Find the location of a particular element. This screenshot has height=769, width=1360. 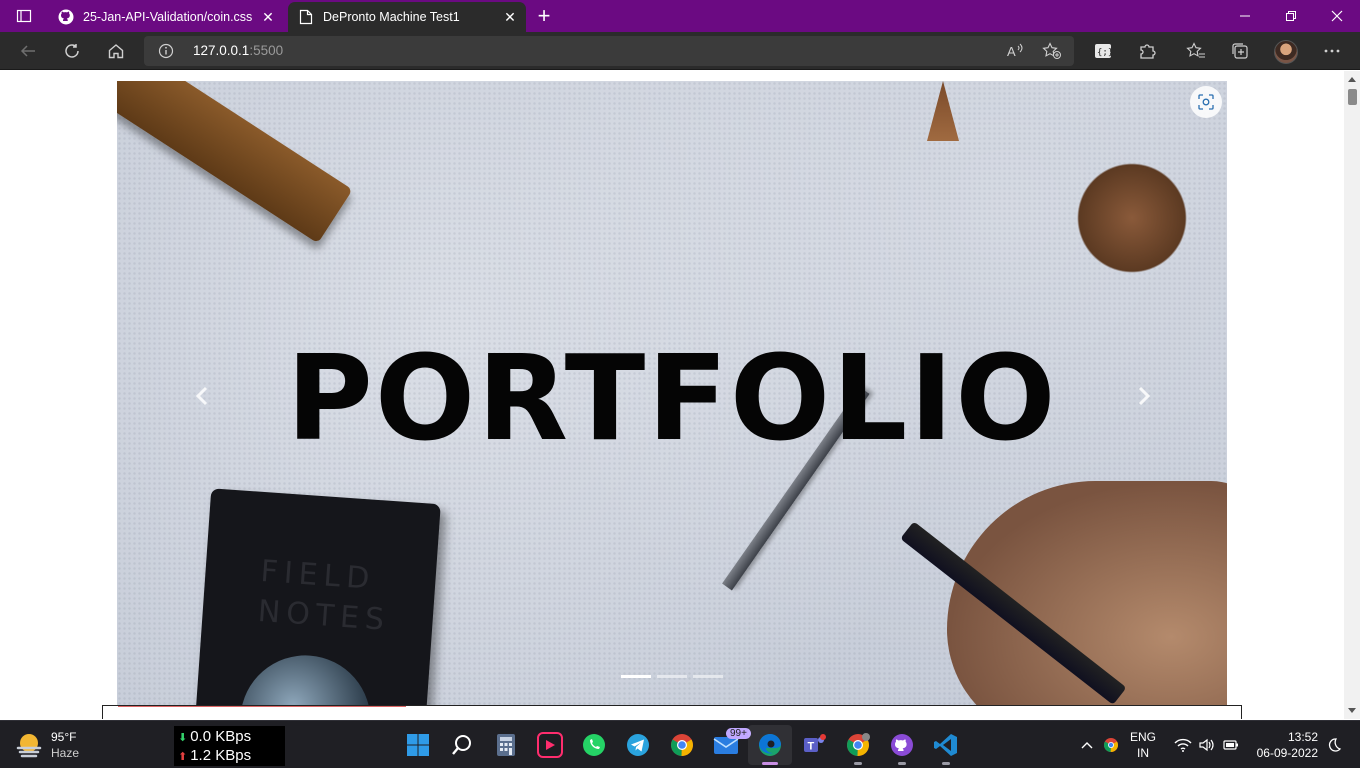

vscode-app is located at coordinates (946, 745).